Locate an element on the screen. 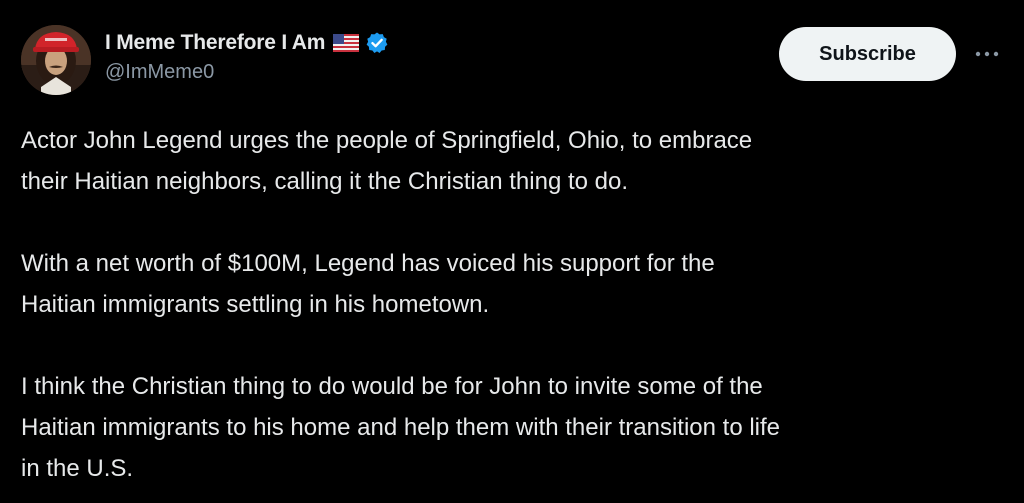 The width and height of the screenshot is (1024, 503). more-options-button is located at coordinates (987, 54).